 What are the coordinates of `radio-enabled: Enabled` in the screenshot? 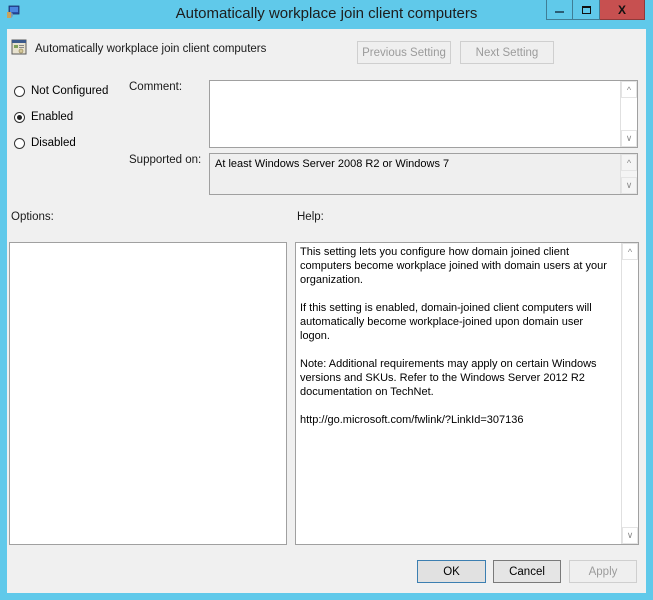 It's located at (43, 117).